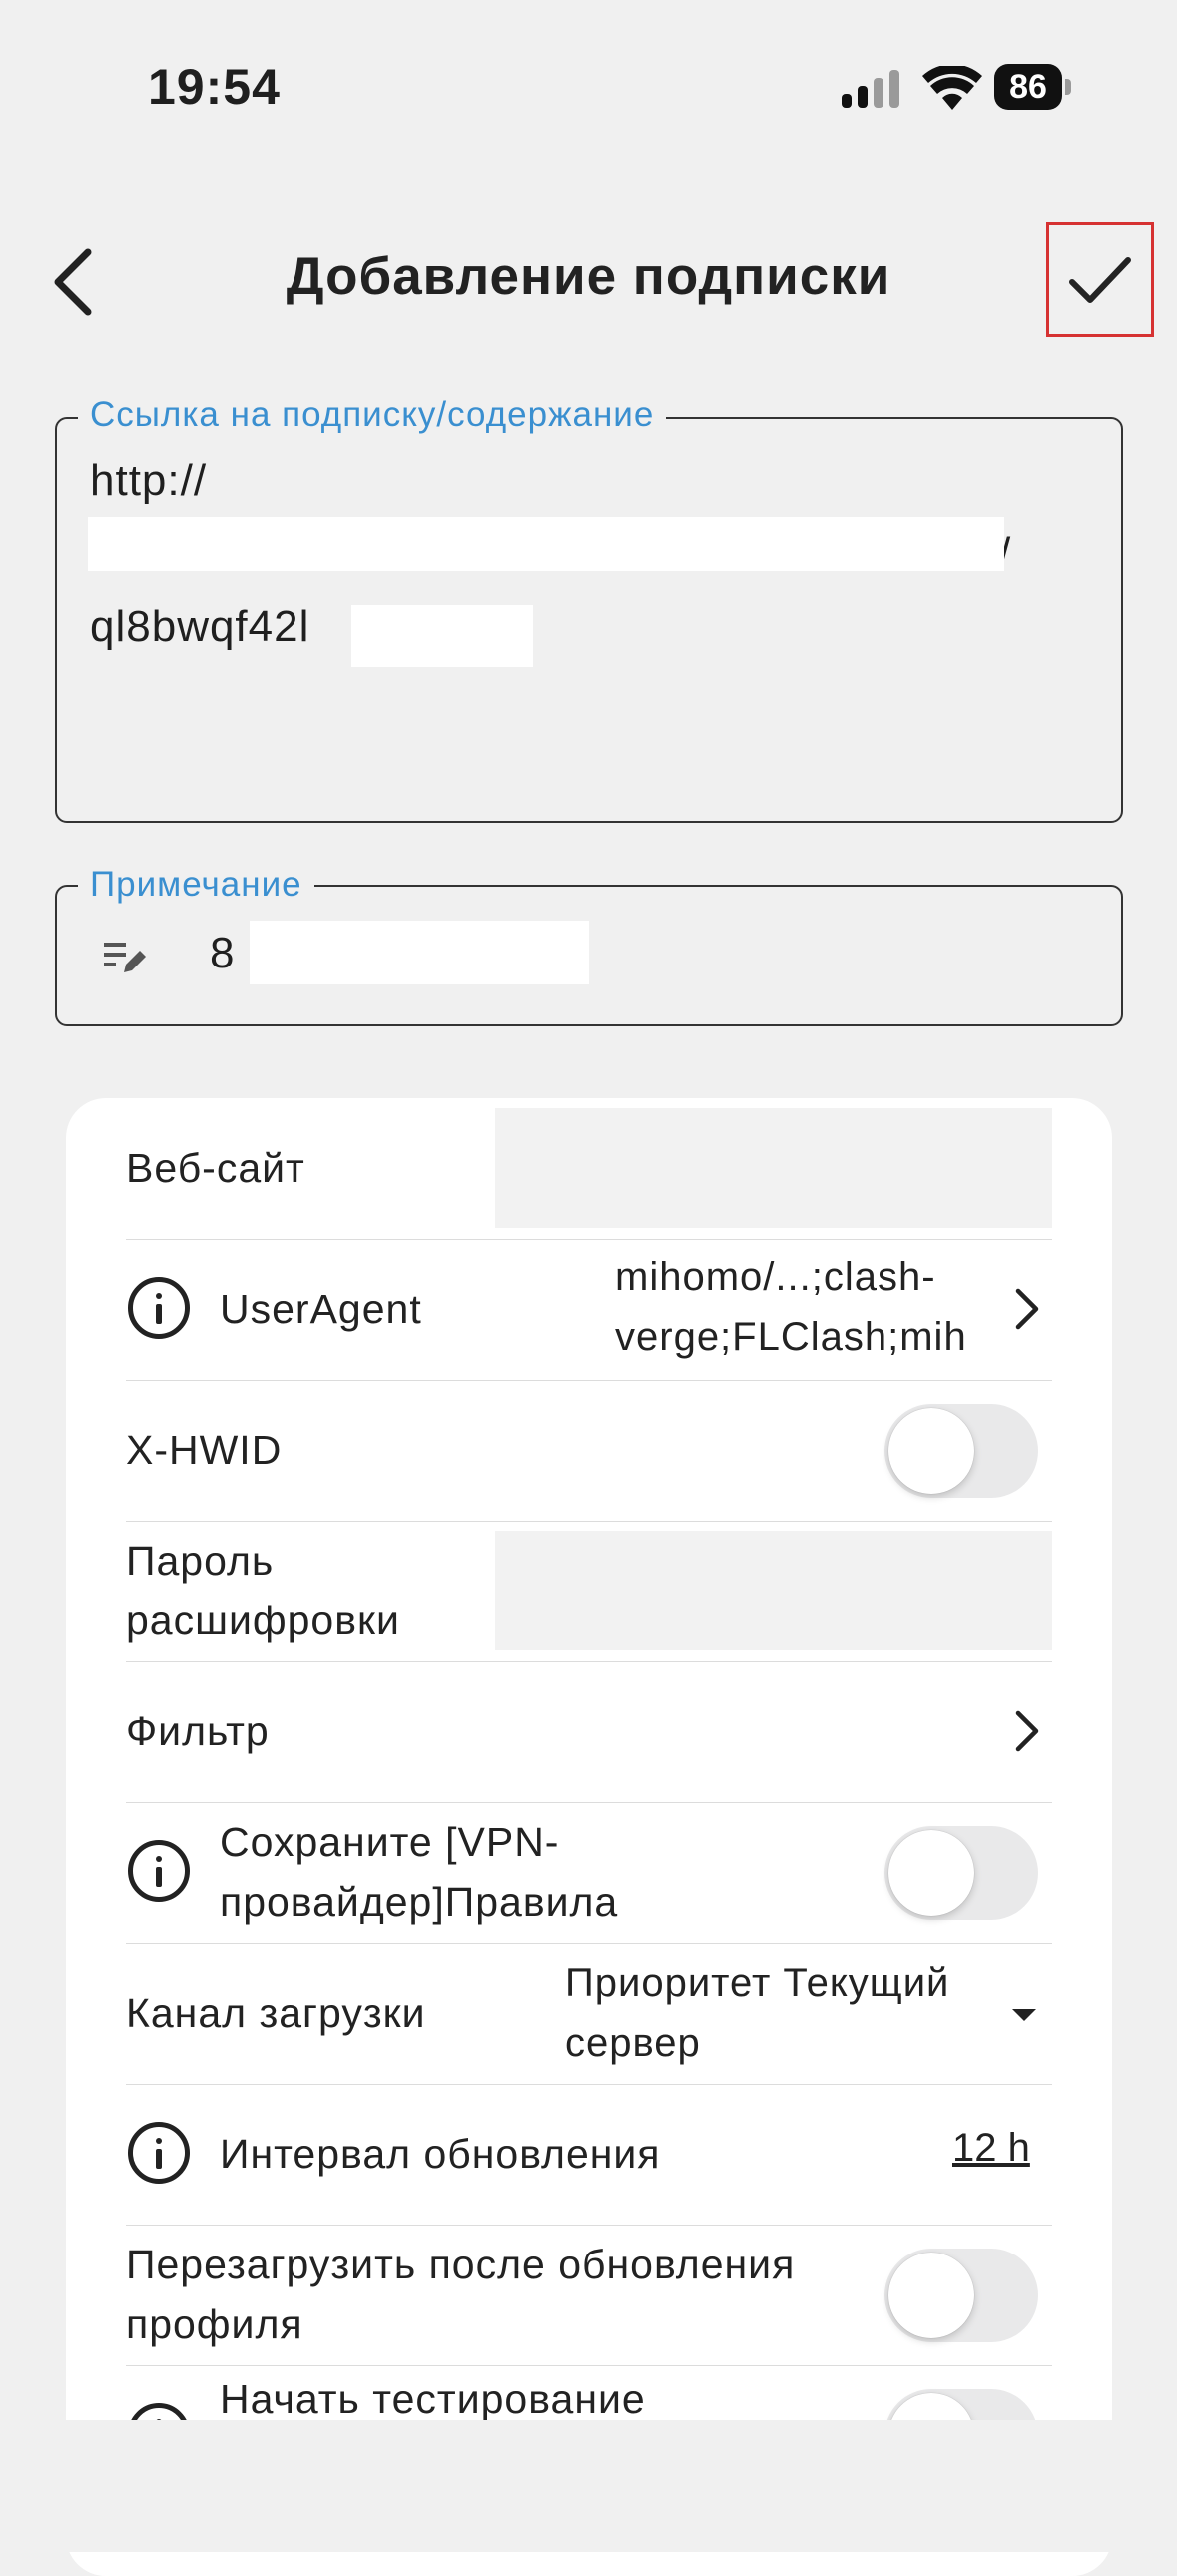 This screenshot has height=2576, width=1177. Describe the element at coordinates (991, 2148) in the screenshot. I see `update-interval-value: 12 h` at that location.